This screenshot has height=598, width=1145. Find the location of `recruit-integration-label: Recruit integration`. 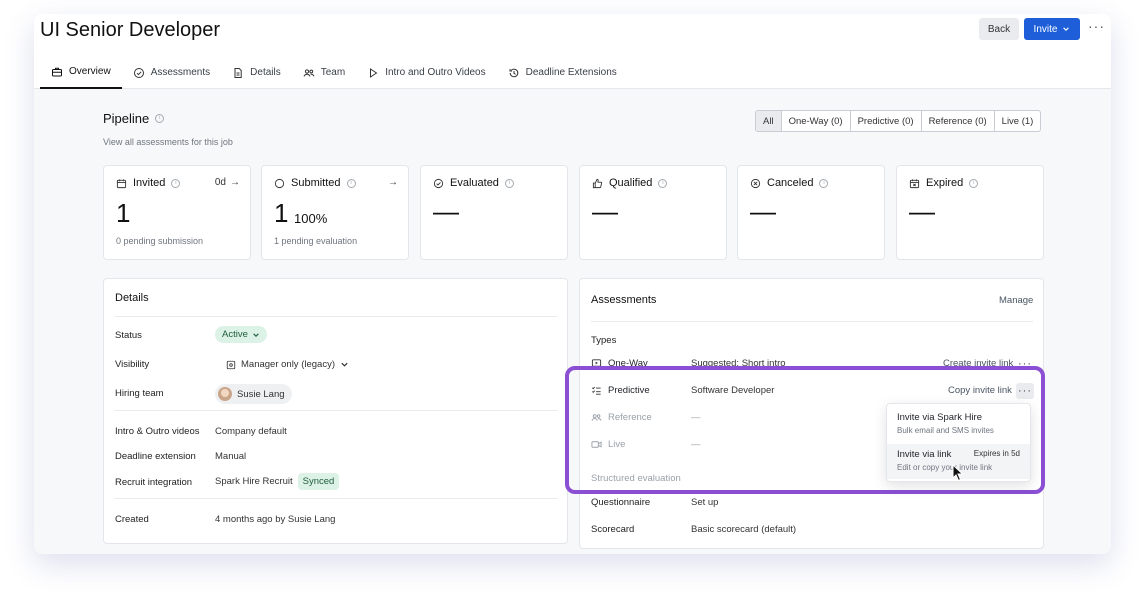

recruit-integration-label: Recruit integration is located at coordinates (154, 482).